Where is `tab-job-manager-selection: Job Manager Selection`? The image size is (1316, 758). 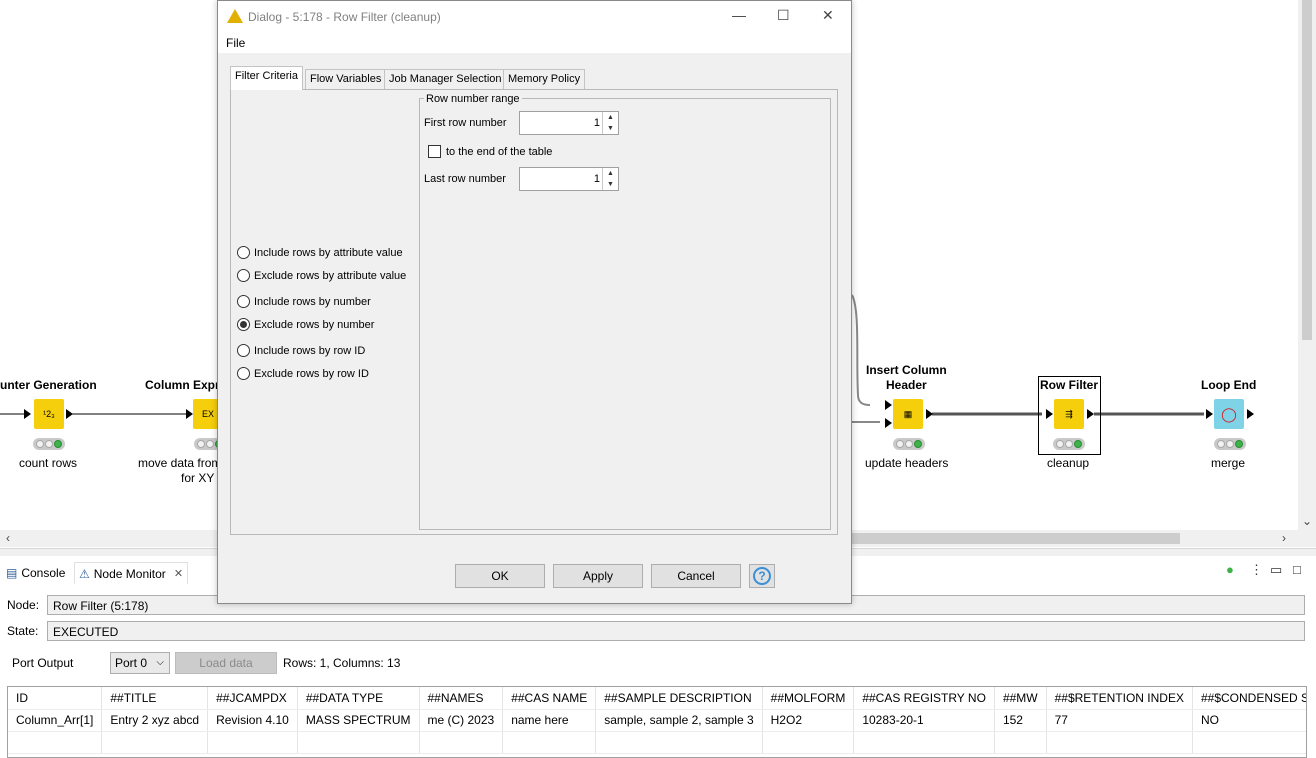
tab-job-manager-selection: Job Manager Selection is located at coordinates (445, 79).